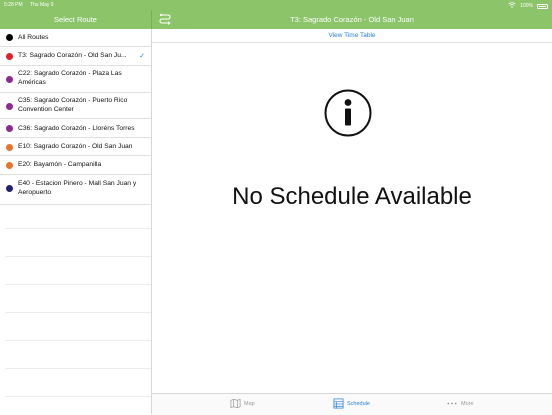 Image resolution: width=552 pixels, height=415 pixels. What do you see at coordinates (276, 5) in the screenshot?
I see `status-bar: 5:28 PM Thu May 9 100%` at bounding box center [276, 5].